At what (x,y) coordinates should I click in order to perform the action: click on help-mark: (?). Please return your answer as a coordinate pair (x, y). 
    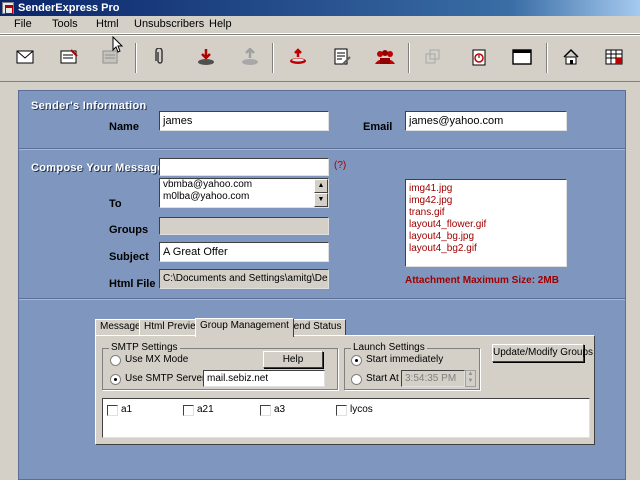
    Looking at the image, I should click on (340, 165).